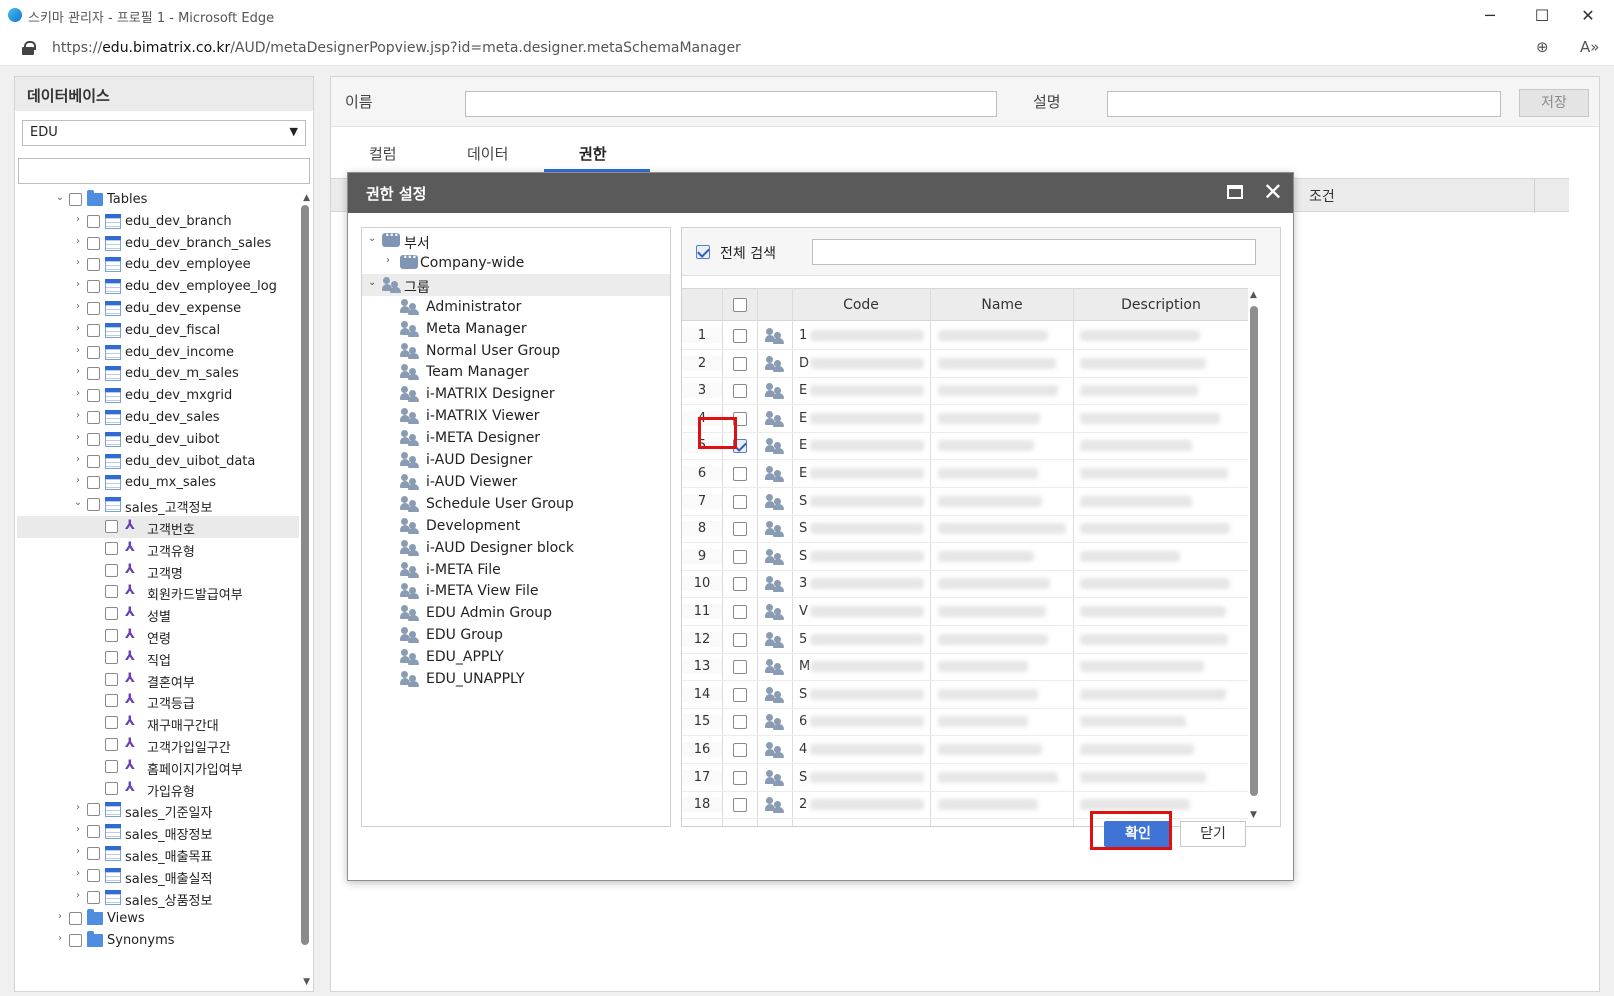  I want to click on minimize-icon: ─, so click(1490, 16).